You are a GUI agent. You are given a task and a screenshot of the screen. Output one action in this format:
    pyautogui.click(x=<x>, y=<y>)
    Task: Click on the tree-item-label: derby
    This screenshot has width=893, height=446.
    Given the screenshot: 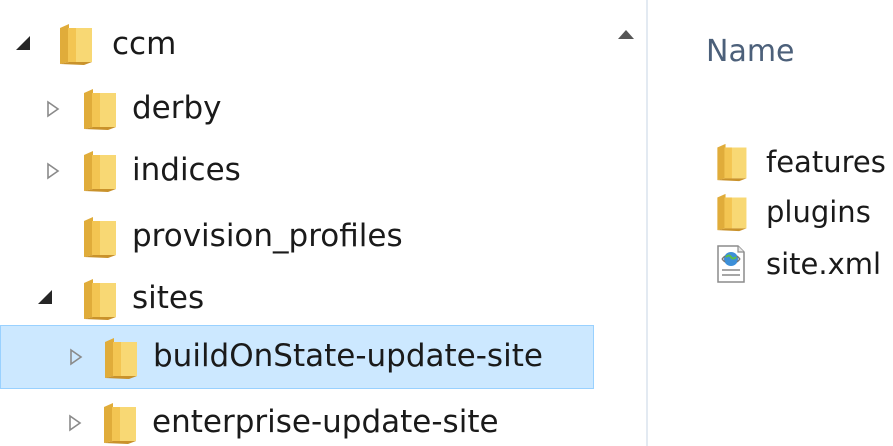 What is the action you would take?
    pyautogui.click(x=177, y=108)
    